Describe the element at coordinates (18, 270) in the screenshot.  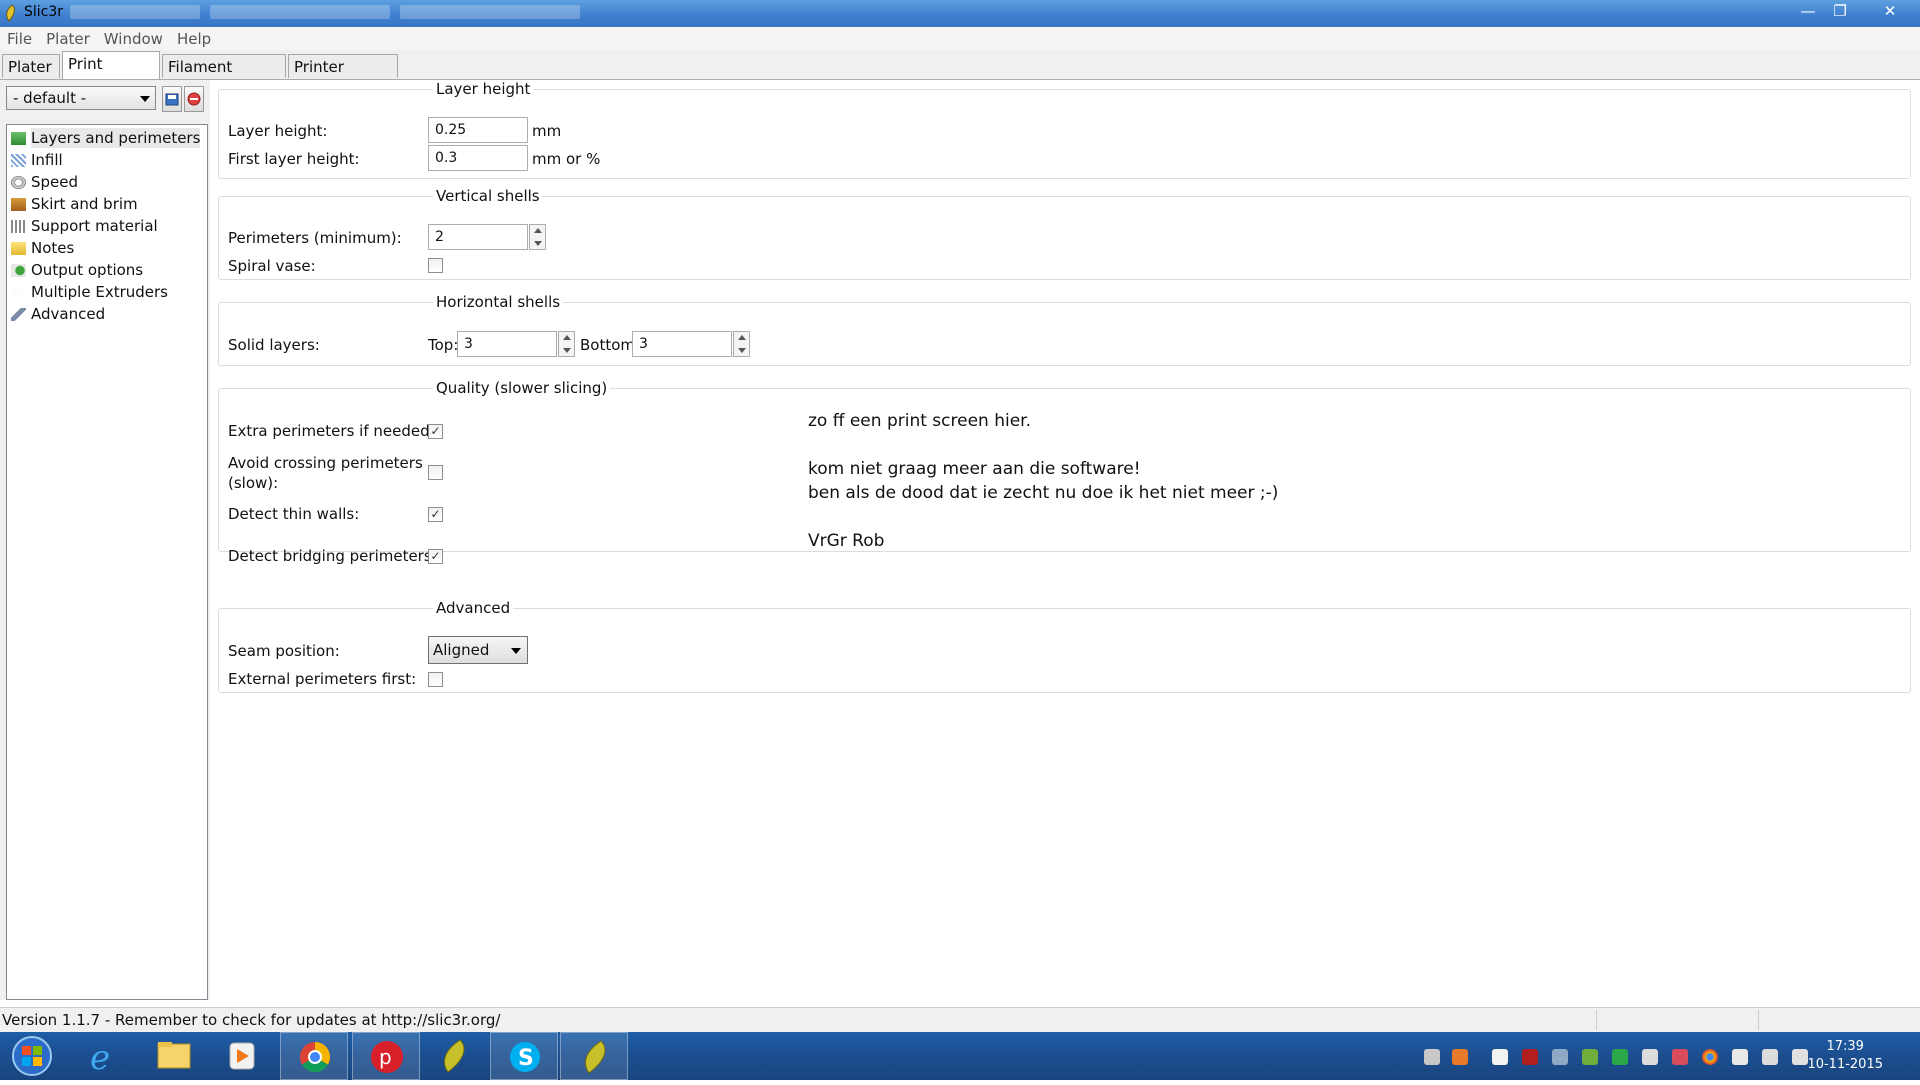
I see `output-icon` at that location.